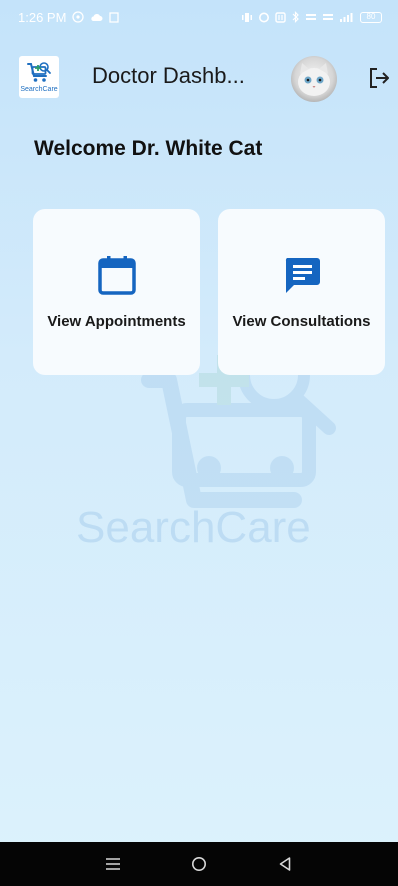 This screenshot has width=398, height=886. I want to click on back-button, so click(285, 864).